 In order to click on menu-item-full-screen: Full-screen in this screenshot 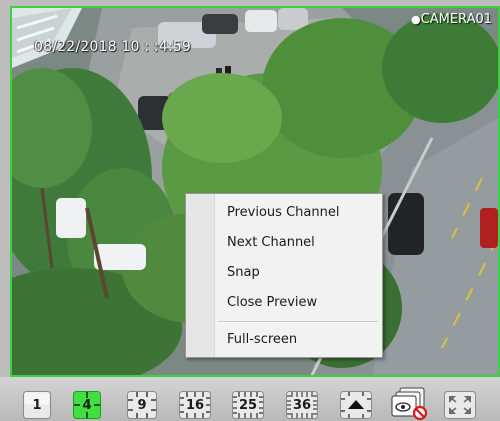, I will do `click(262, 340)`.